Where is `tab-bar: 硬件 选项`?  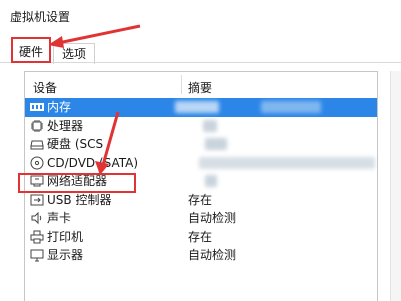 tab-bar: 硬件 选项 is located at coordinates (200, 50).